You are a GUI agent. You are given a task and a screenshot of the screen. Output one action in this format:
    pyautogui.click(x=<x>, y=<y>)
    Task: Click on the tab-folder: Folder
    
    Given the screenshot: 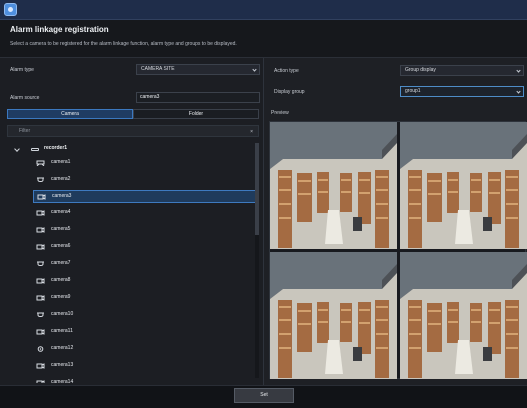 What is the action you would take?
    pyautogui.click(x=196, y=114)
    